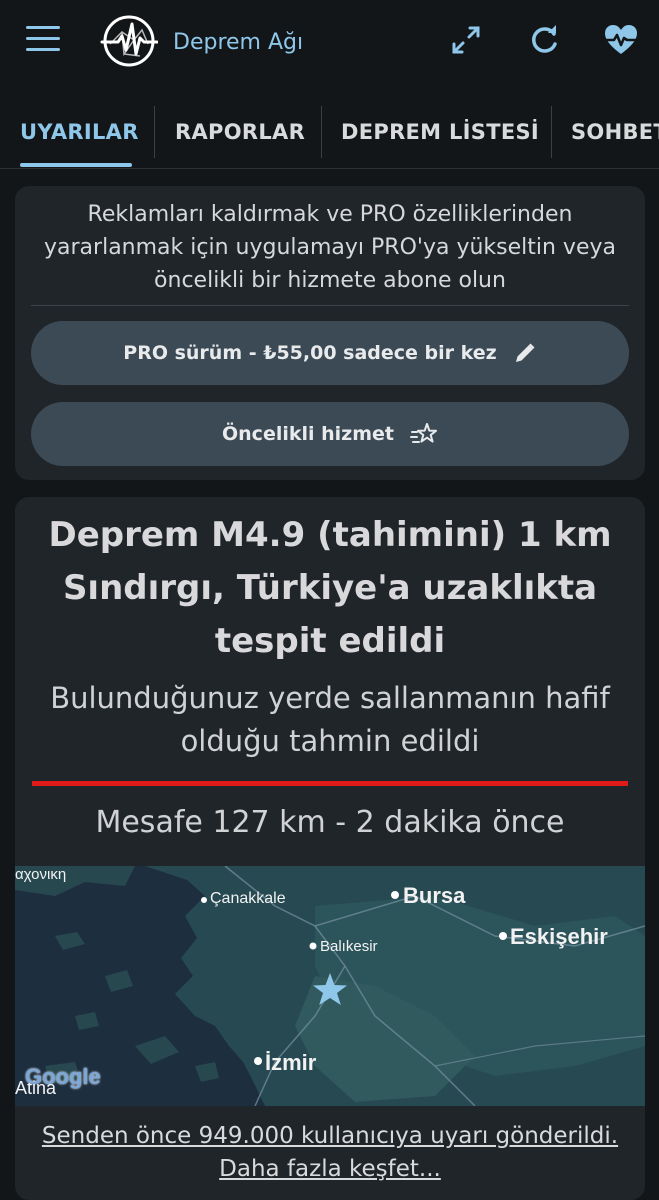 The height and width of the screenshot is (1200, 659). Describe the element at coordinates (238, 42) in the screenshot. I see `app-title: Deprem Ağı` at that location.